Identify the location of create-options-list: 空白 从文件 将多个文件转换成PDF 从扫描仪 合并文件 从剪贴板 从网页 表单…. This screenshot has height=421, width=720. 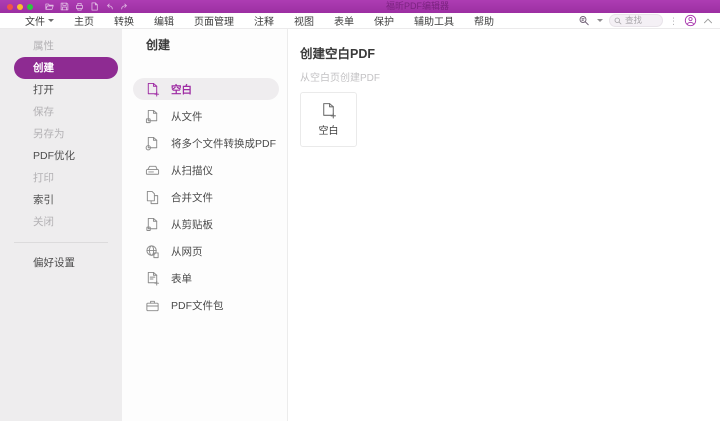
(204, 197).